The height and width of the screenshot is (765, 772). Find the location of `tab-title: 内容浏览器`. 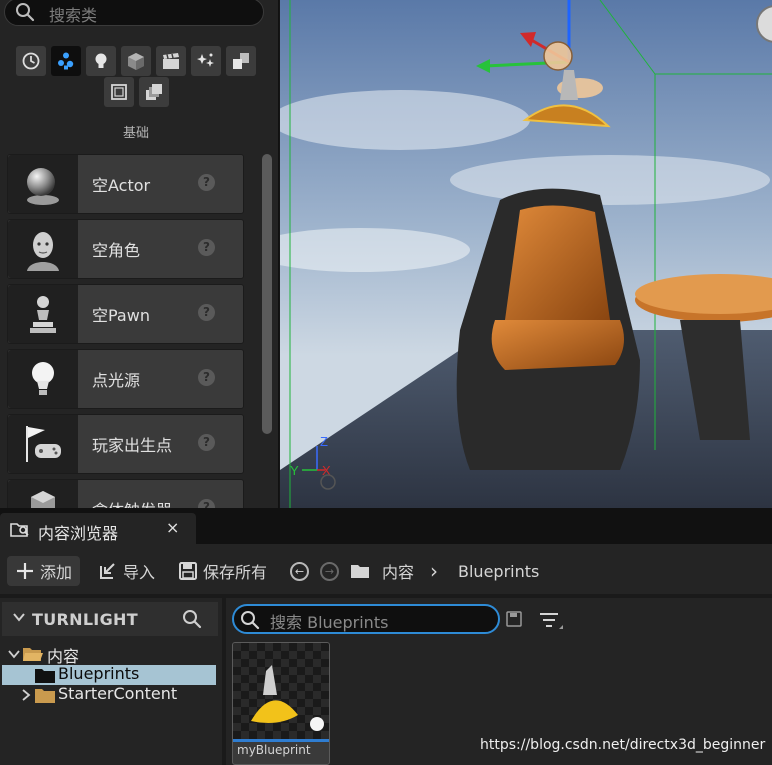

tab-title: 内容浏览器 is located at coordinates (78, 533).